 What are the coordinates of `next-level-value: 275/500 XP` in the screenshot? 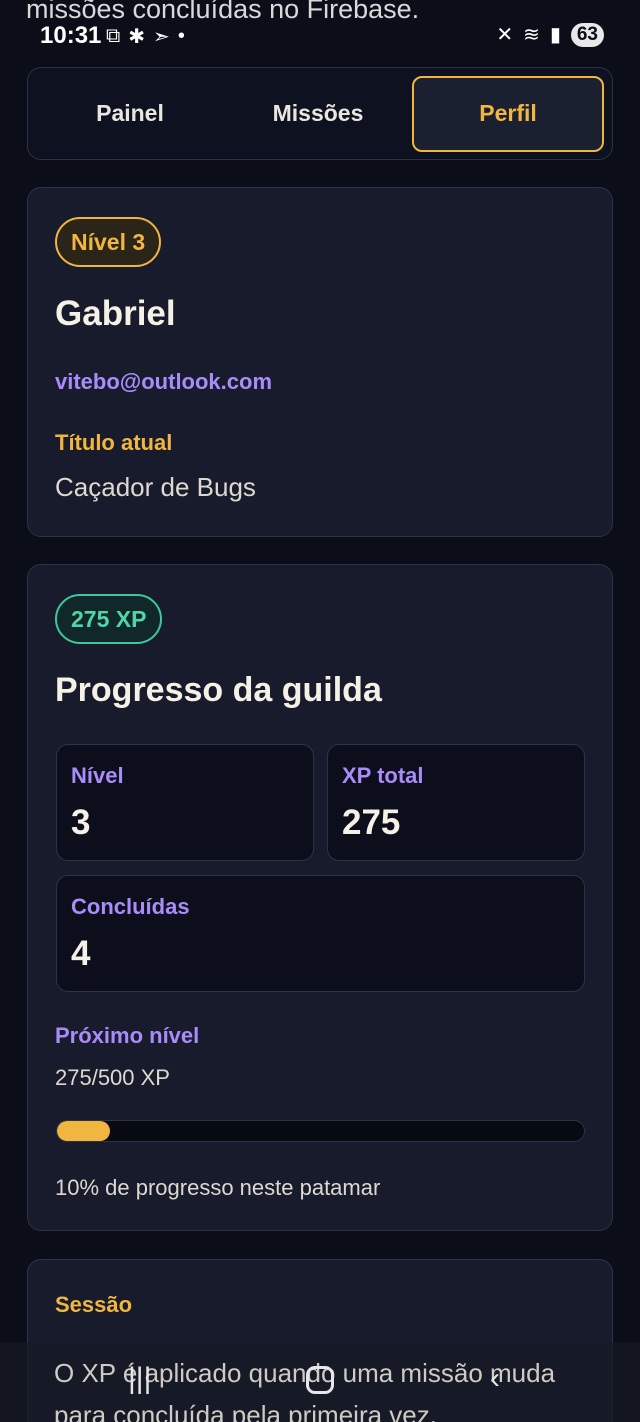 It's located at (112, 1077).